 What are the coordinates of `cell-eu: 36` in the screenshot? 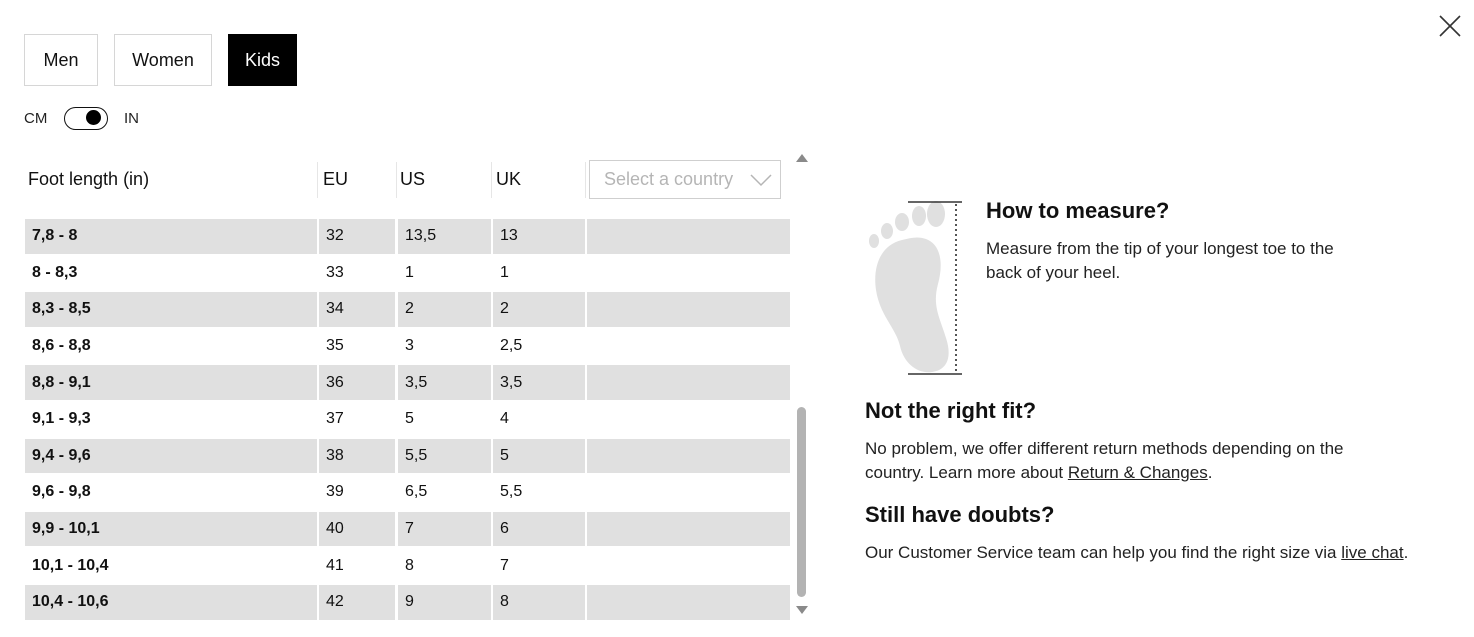 It's located at (357, 382).